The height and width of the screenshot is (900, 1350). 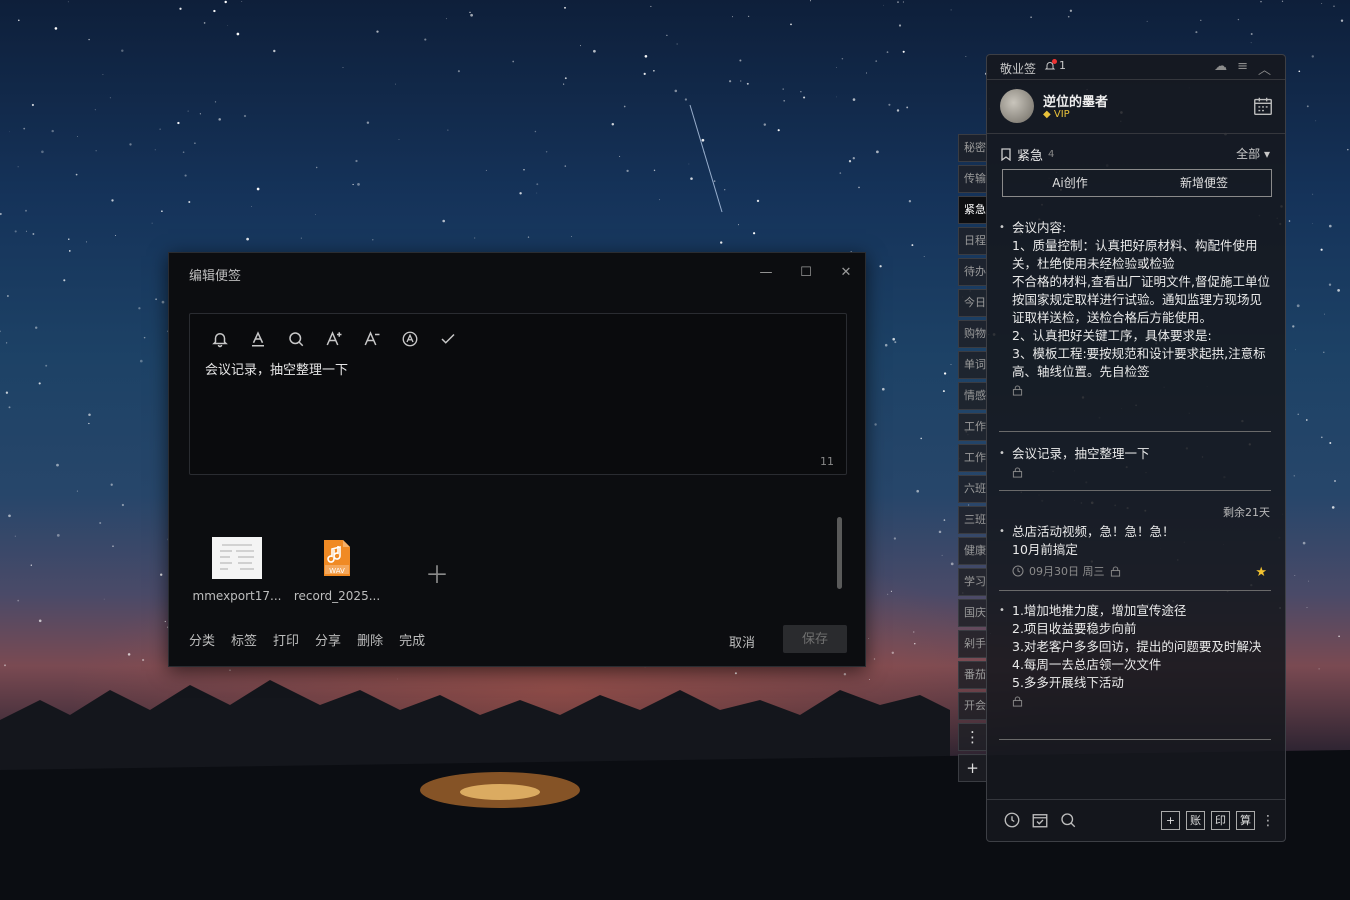 What do you see at coordinates (1067, 571) in the screenshot?
I see `reminder-date: 09月30日 周三` at bounding box center [1067, 571].